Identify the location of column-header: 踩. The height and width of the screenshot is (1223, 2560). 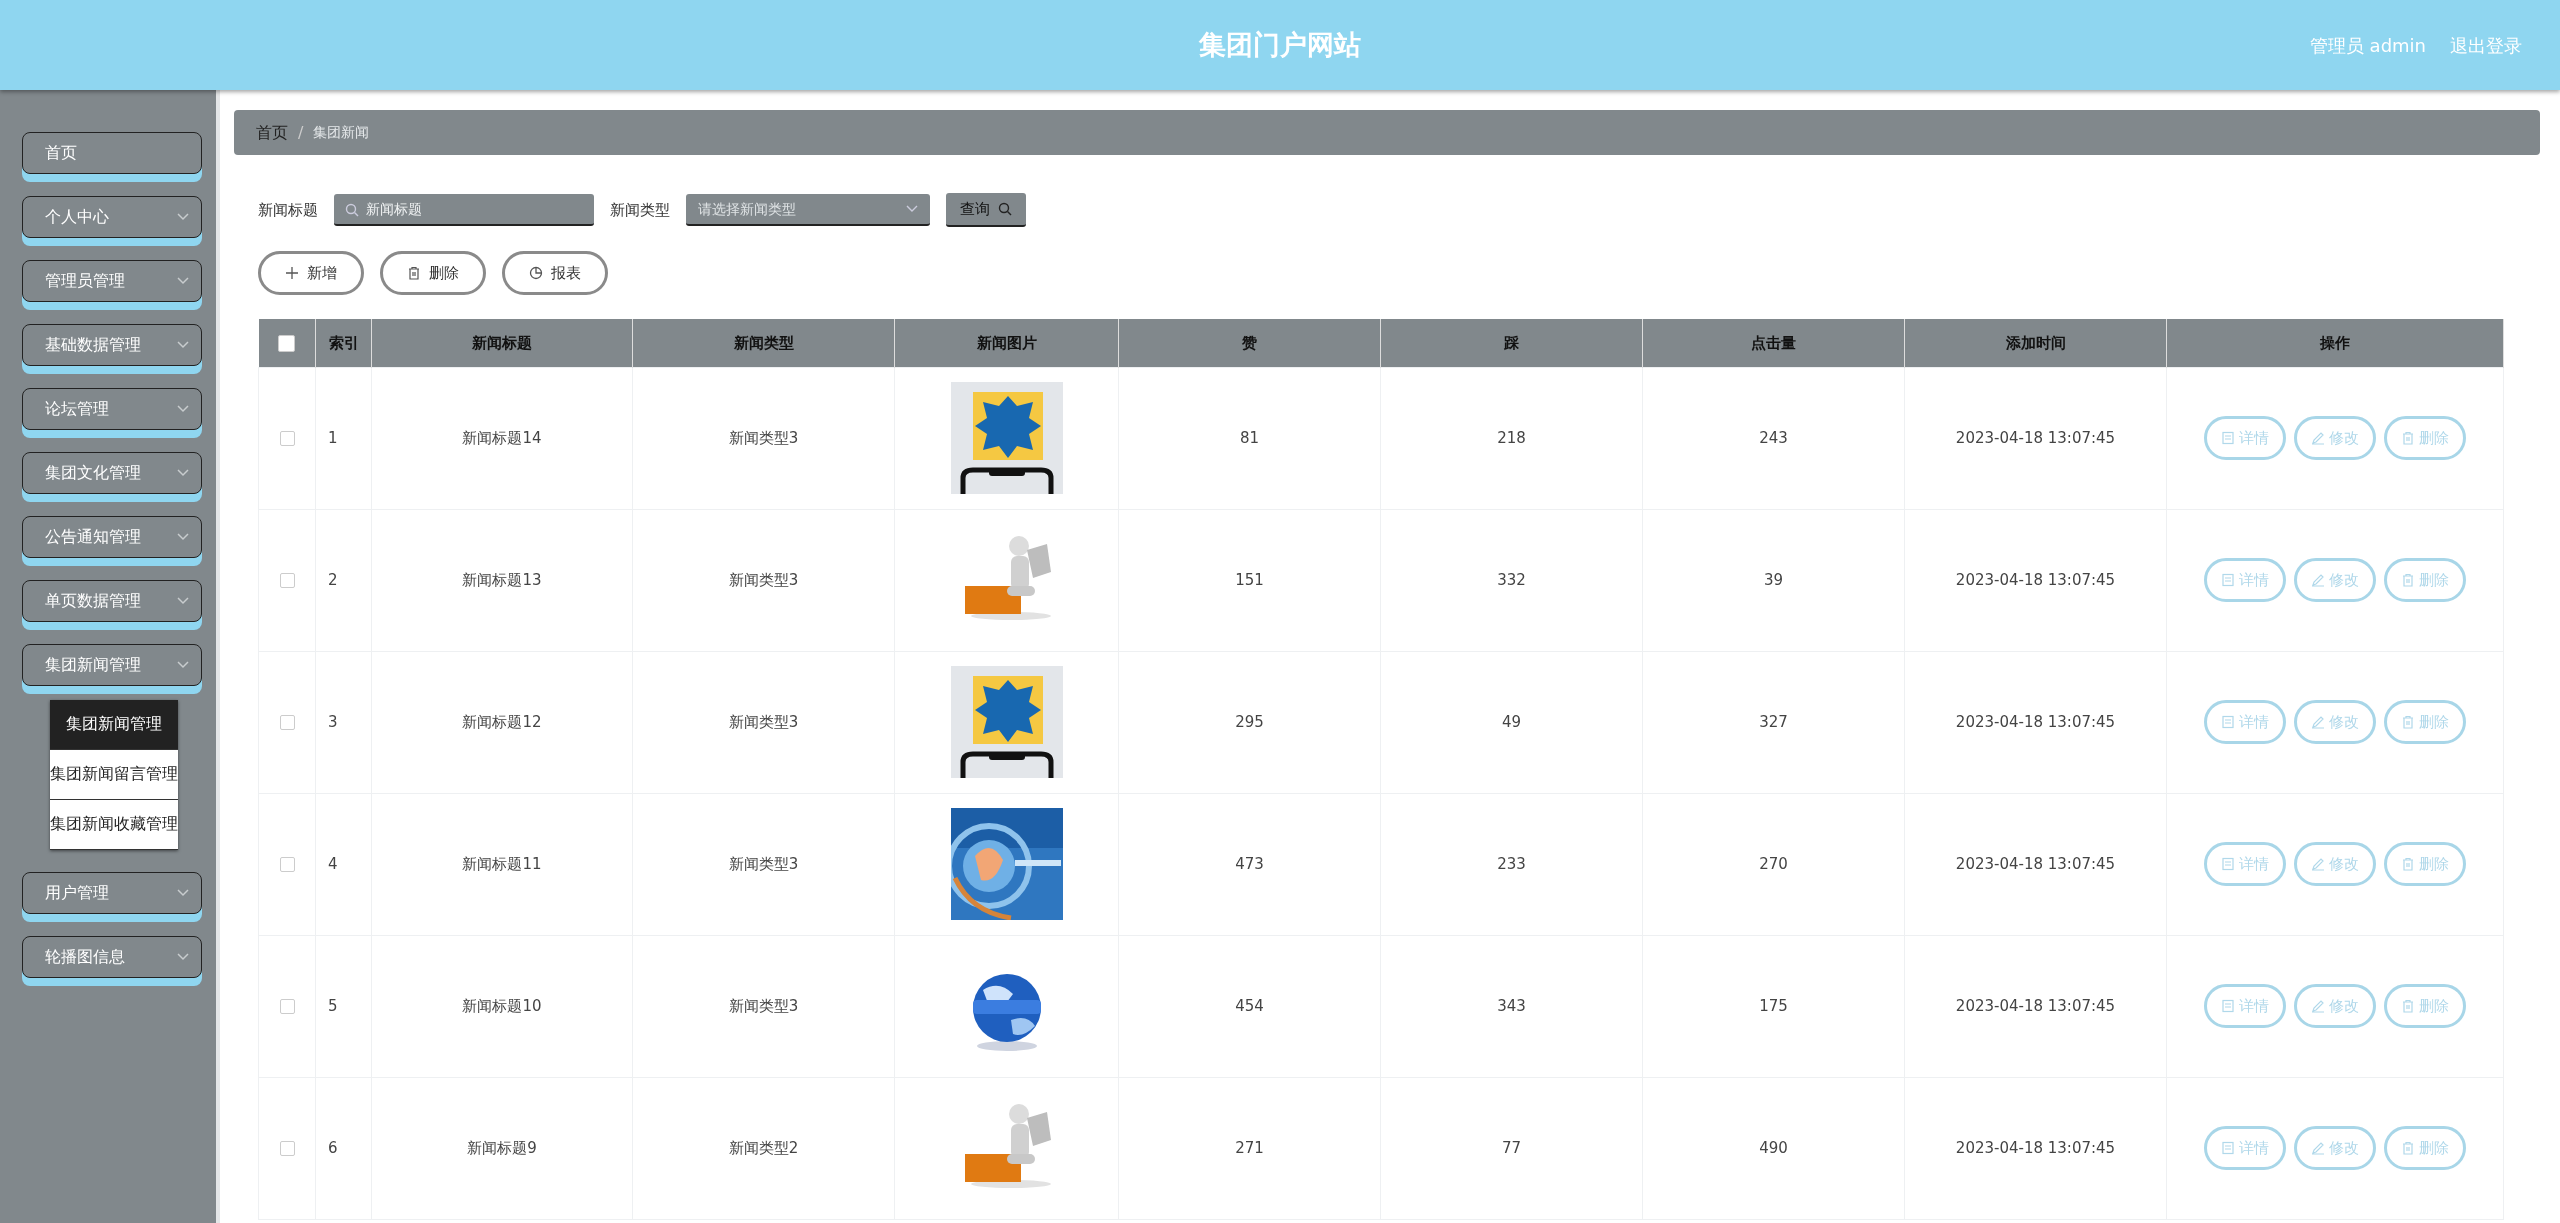
(1511, 343).